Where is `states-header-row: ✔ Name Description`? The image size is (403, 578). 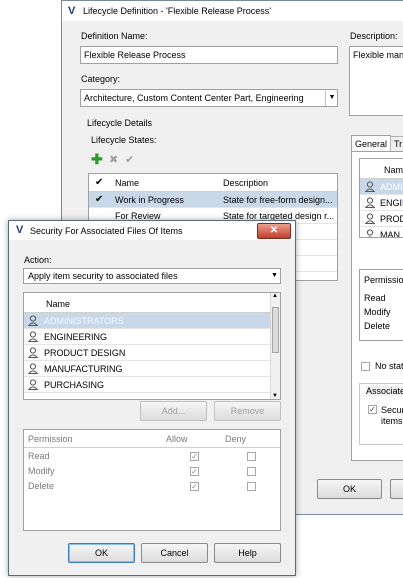 states-header-row: ✔ Name Description is located at coordinates (213, 183).